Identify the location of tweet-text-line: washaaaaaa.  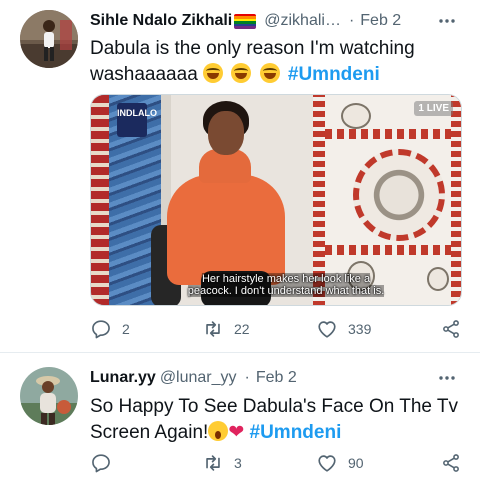
(144, 74).